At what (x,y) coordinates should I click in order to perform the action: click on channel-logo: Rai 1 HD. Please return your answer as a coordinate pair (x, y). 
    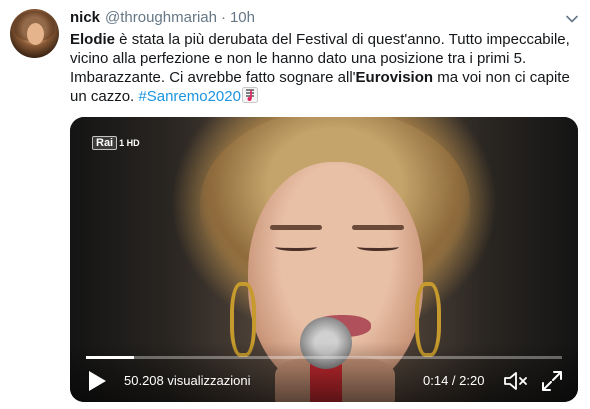
    Looking at the image, I should click on (116, 143).